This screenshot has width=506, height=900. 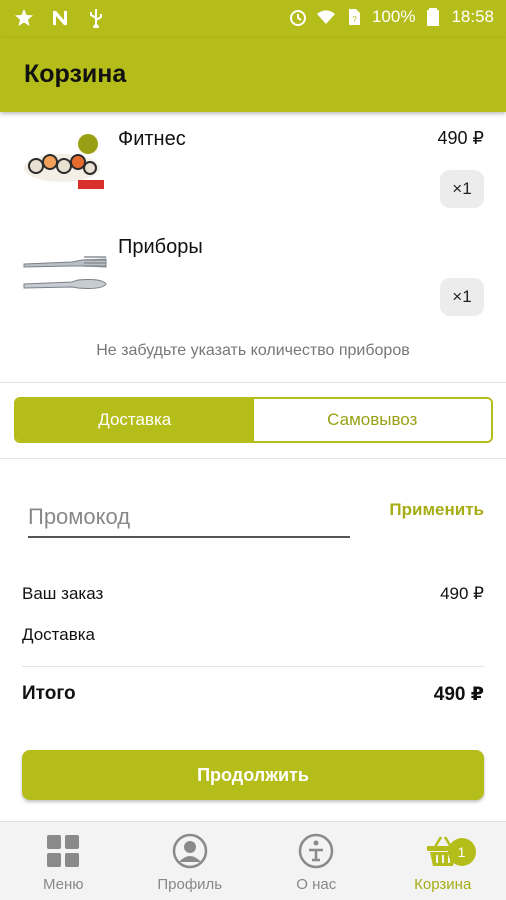 I want to click on battery-percent: 100%, so click(x=393, y=16).